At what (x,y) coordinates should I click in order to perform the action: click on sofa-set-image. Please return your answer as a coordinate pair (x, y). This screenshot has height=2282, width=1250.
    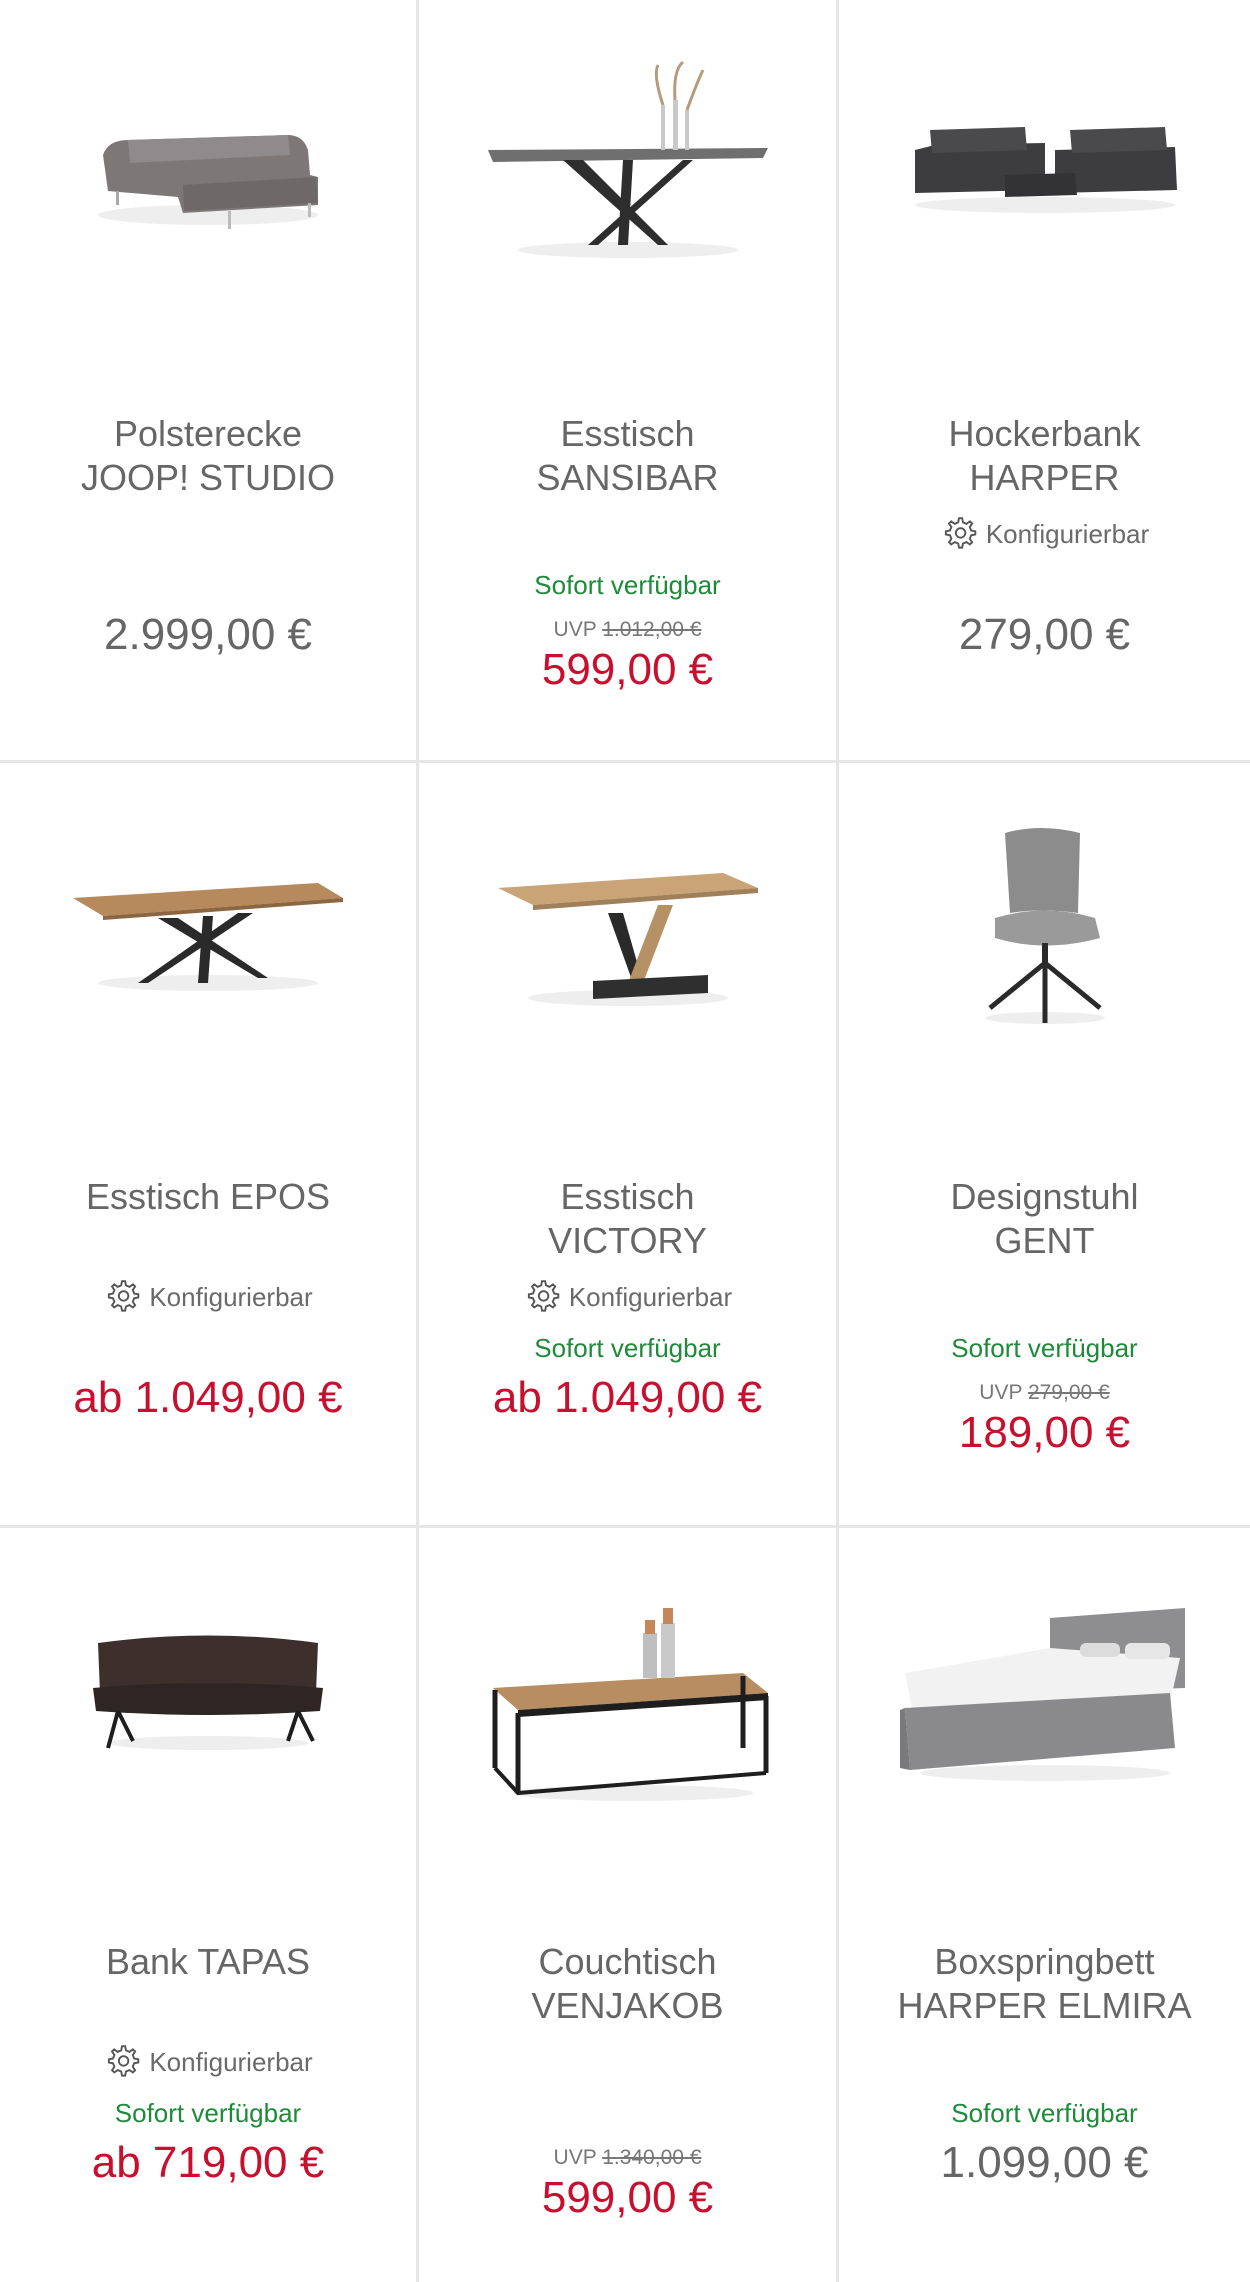
    Looking at the image, I should click on (1045, 170).